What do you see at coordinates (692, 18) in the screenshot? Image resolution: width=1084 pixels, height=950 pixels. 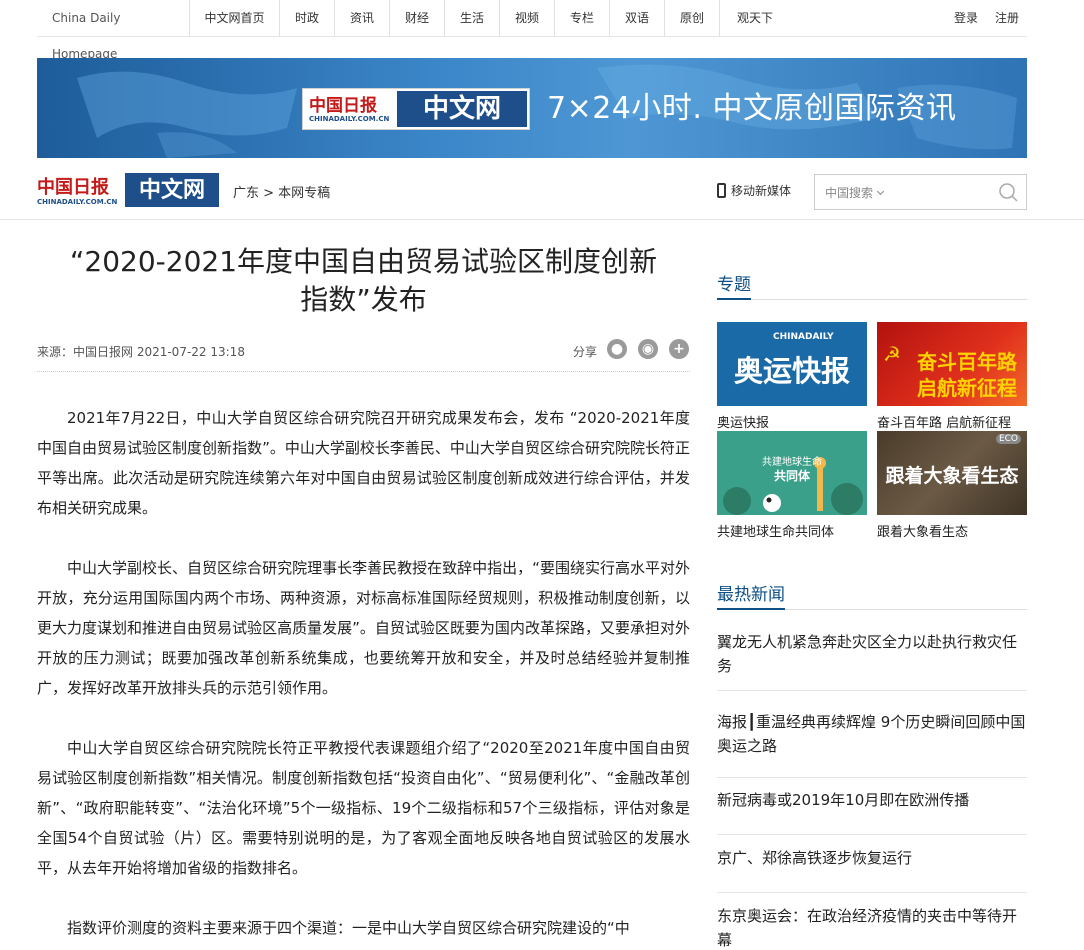 I see `nav-item-original: 原创` at bounding box center [692, 18].